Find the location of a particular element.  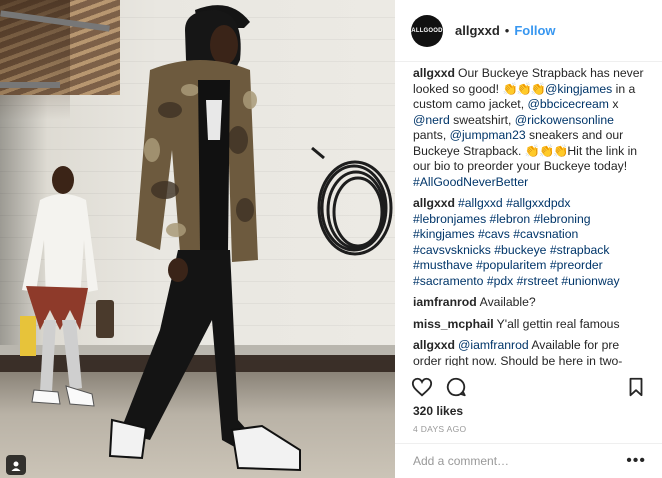

comment-username: iamfranrod is located at coordinates (445, 302).